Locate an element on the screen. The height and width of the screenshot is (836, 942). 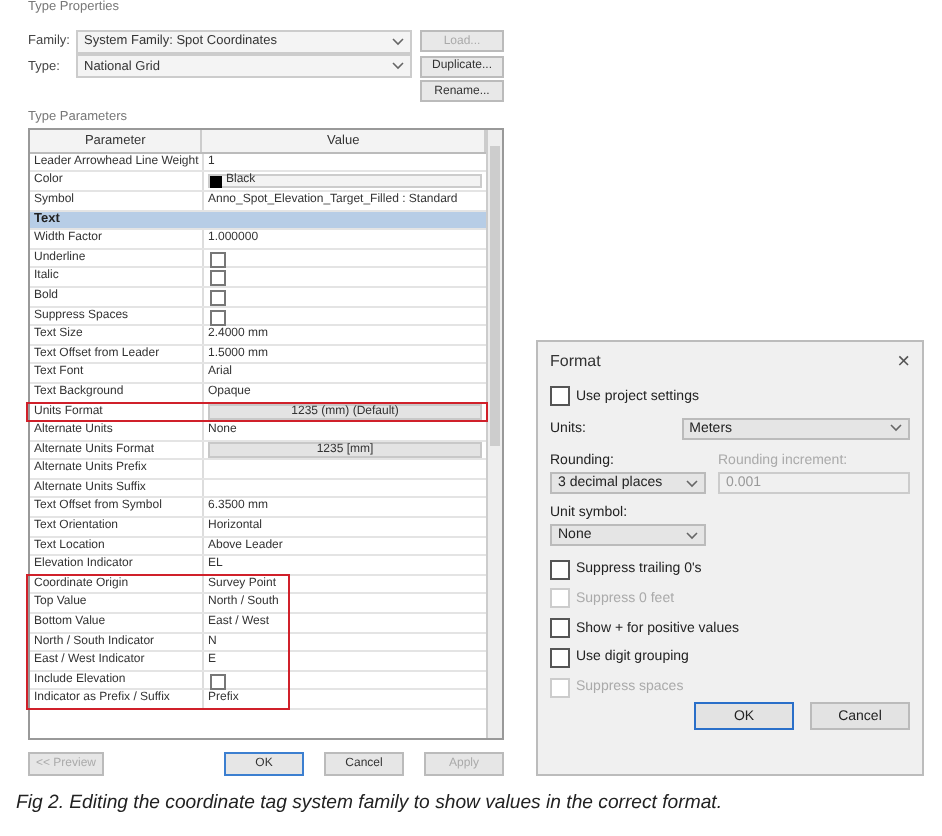
close-icon: × is located at coordinates (903, 361).